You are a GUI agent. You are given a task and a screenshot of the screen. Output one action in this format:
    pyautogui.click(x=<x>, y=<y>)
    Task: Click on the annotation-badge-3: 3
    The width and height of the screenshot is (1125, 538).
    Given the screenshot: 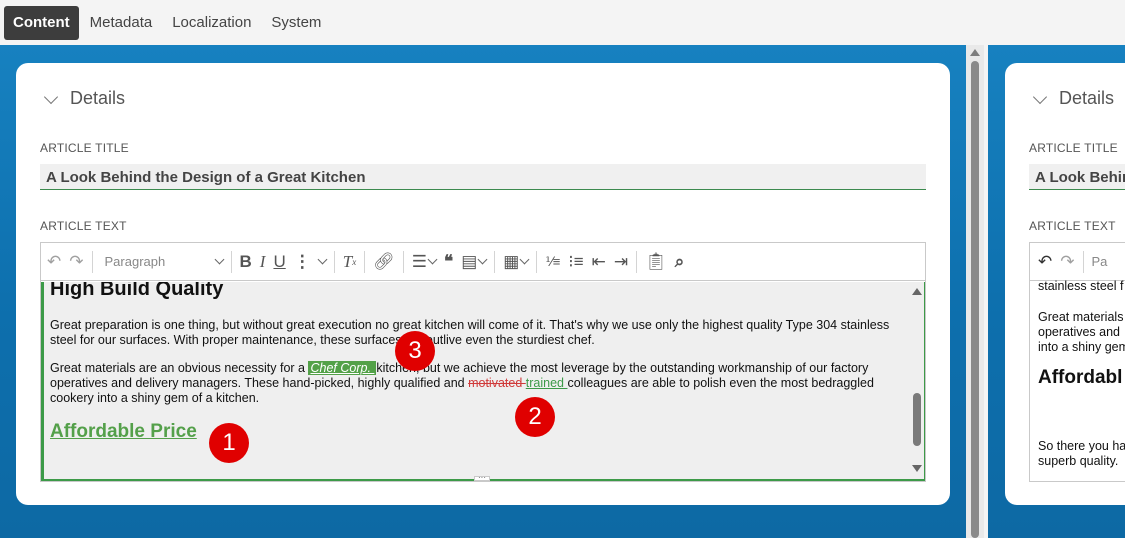 What is the action you would take?
    pyautogui.click(x=415, y=351)
    